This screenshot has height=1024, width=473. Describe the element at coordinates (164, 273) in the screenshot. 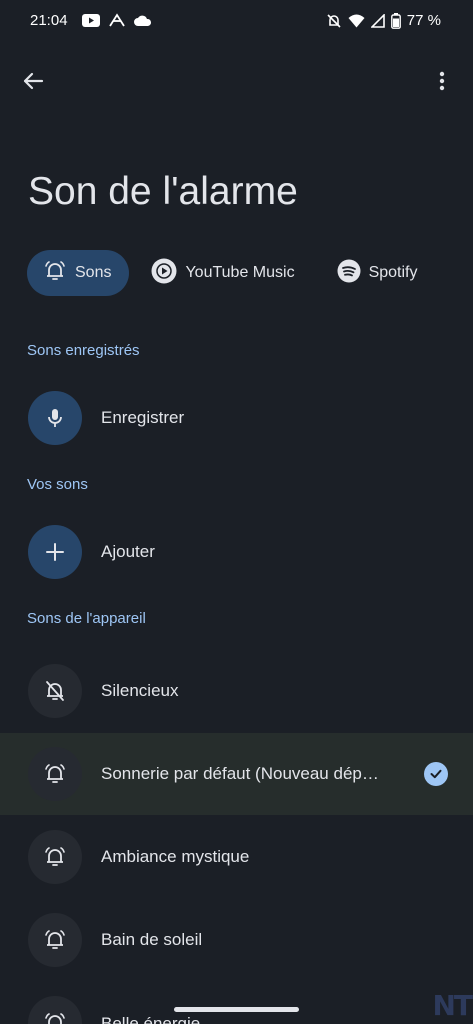

I see `youtube-music-icon` at that location.